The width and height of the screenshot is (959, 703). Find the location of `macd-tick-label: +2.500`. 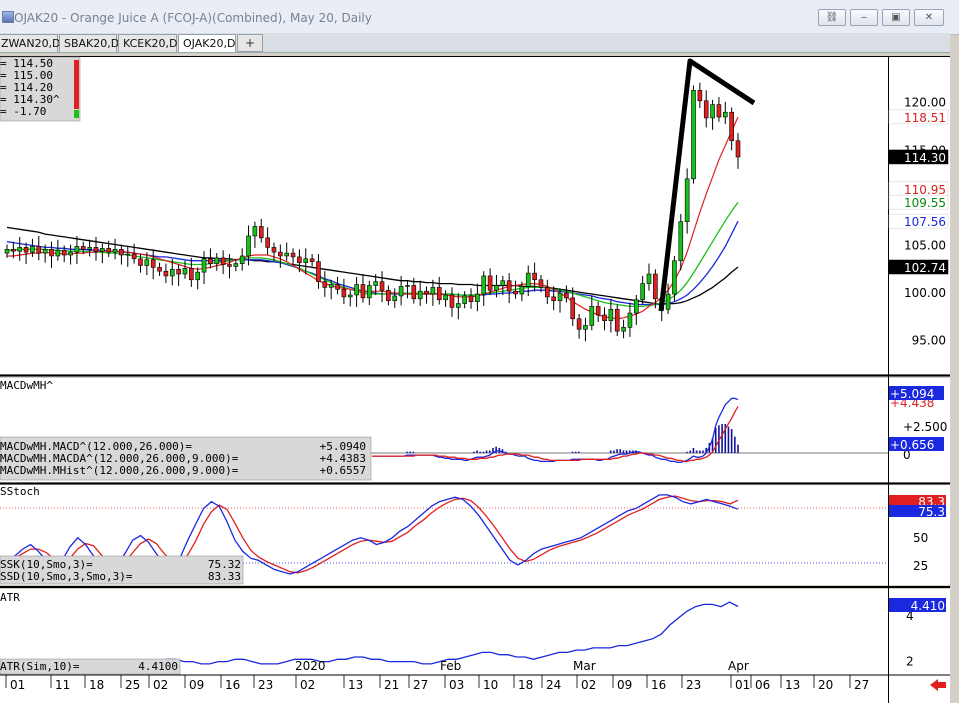

macd-tick-label: +2.500 is located at coordinates (925, 427).